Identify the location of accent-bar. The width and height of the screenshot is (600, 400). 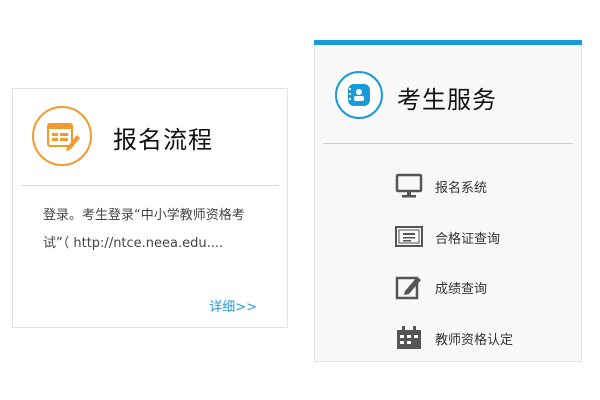
(448, 42).